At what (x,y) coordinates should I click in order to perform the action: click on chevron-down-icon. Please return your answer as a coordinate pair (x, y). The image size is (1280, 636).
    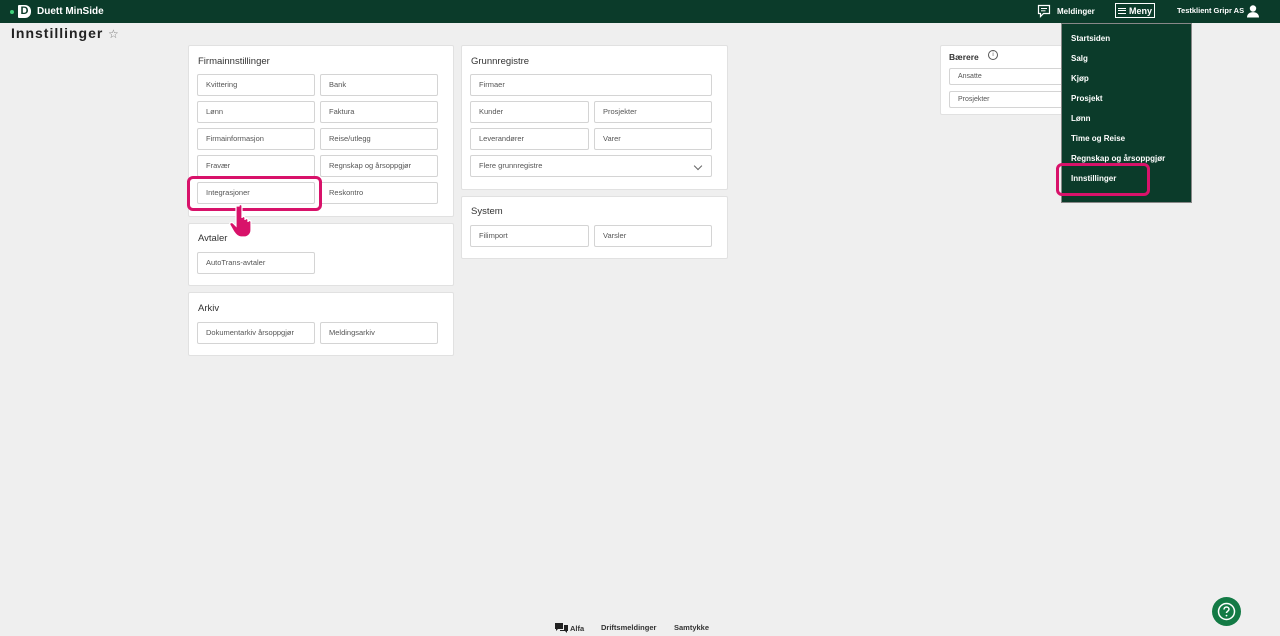
    Looking at the image, I should click on (698, 166).